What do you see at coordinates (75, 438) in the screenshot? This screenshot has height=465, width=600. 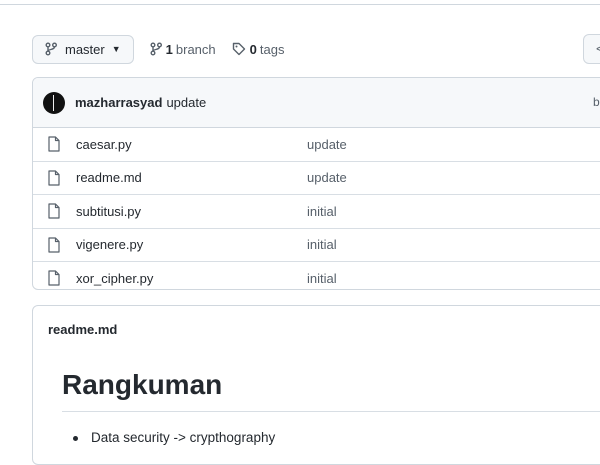 I see `bullet-icon` at bounding box center [75, 438].